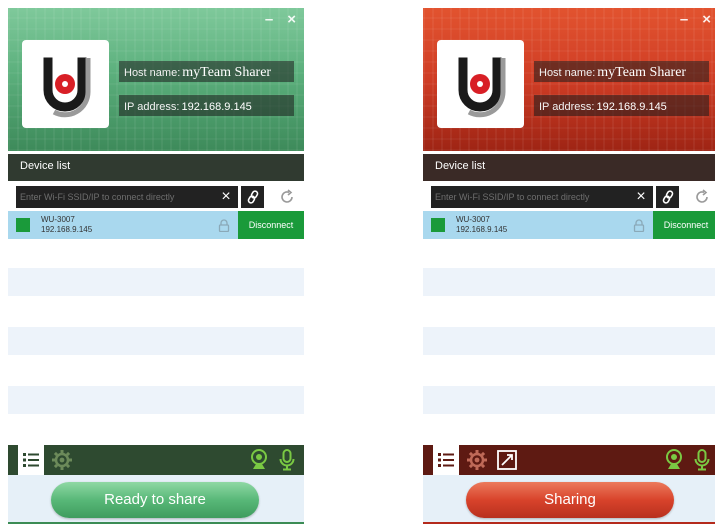 The image size is (715, 526). I want to click on share-button: Ready to share, so click(155, 500).